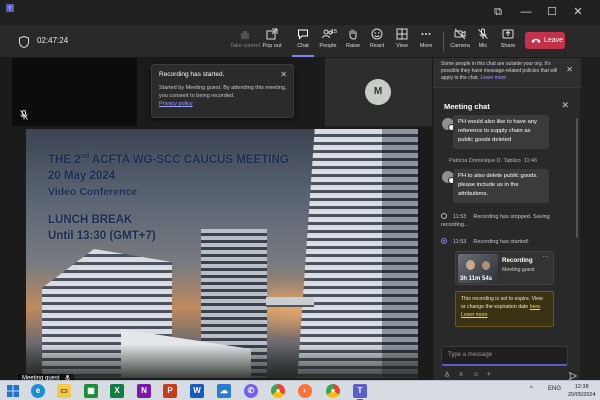 The width and height of the screenshot is (600, 400). Describe the element at coordinates (82, 176) in the screenshot. I see `slide-date: 20 May 2024` at that location.